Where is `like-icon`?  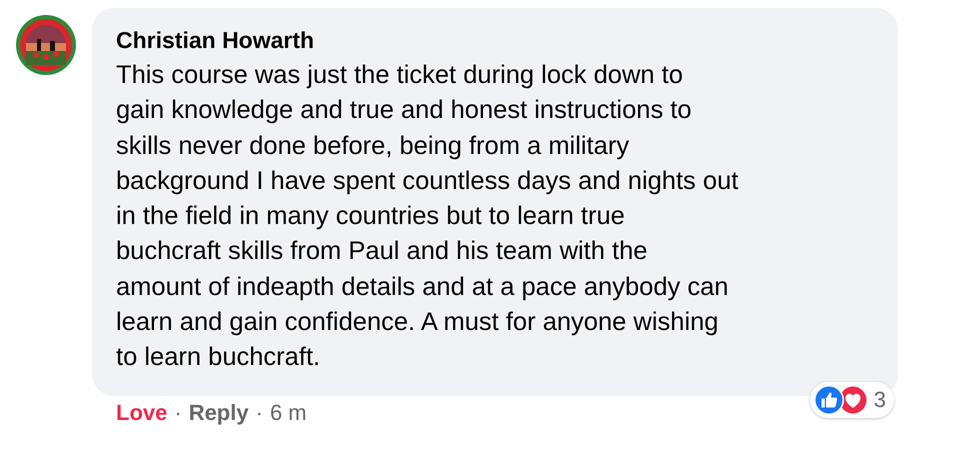 like-icon is located at coordinates (829, 399).